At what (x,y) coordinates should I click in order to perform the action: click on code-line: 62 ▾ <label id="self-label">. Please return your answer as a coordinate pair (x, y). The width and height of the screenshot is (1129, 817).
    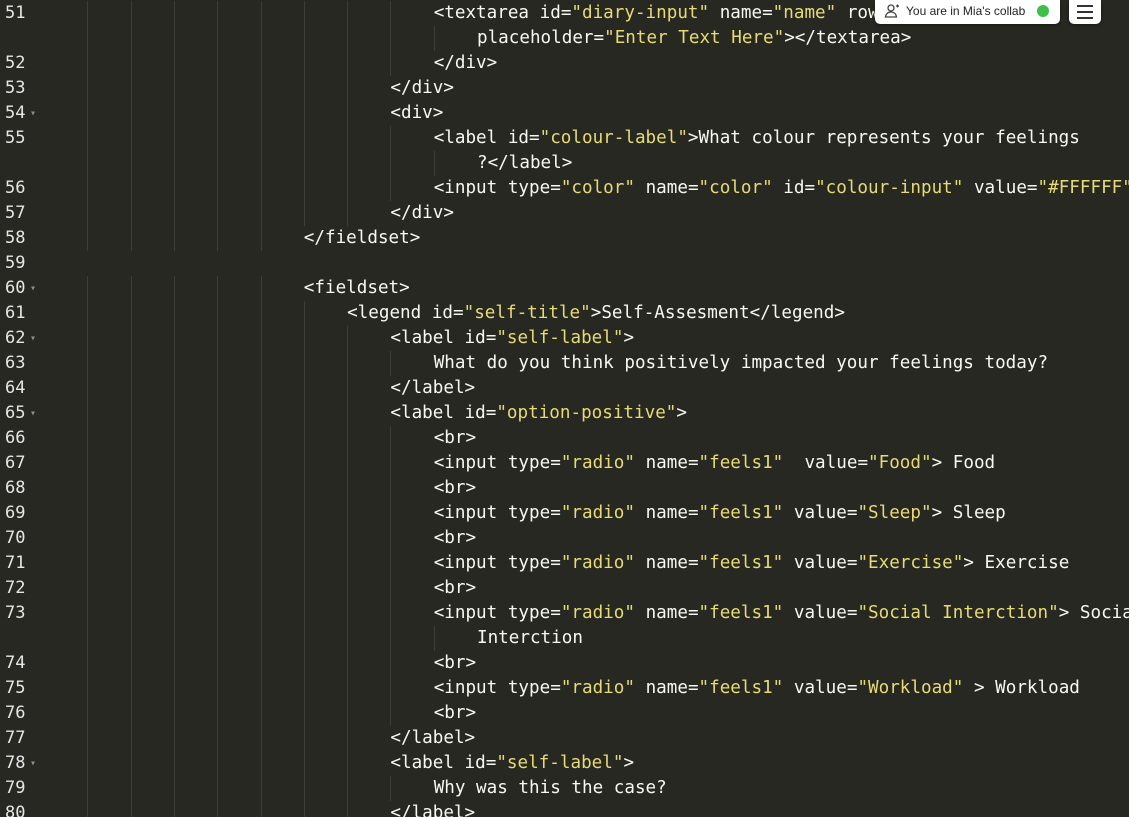
    Looking at the image, I should click on (564, 338).